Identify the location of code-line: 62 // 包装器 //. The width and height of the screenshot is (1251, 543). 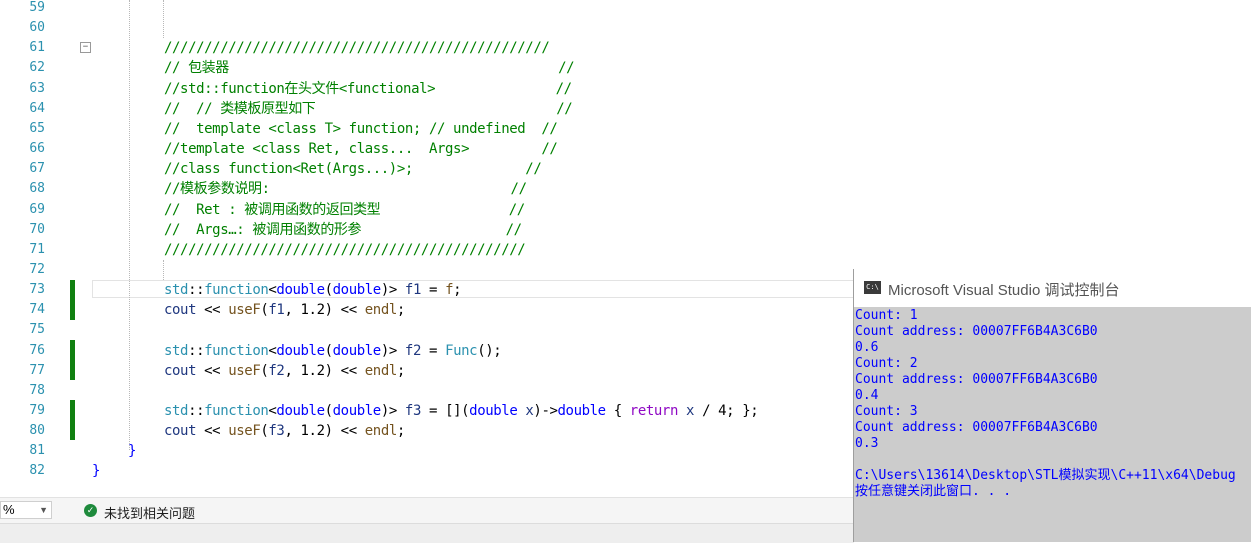
(625, 68).